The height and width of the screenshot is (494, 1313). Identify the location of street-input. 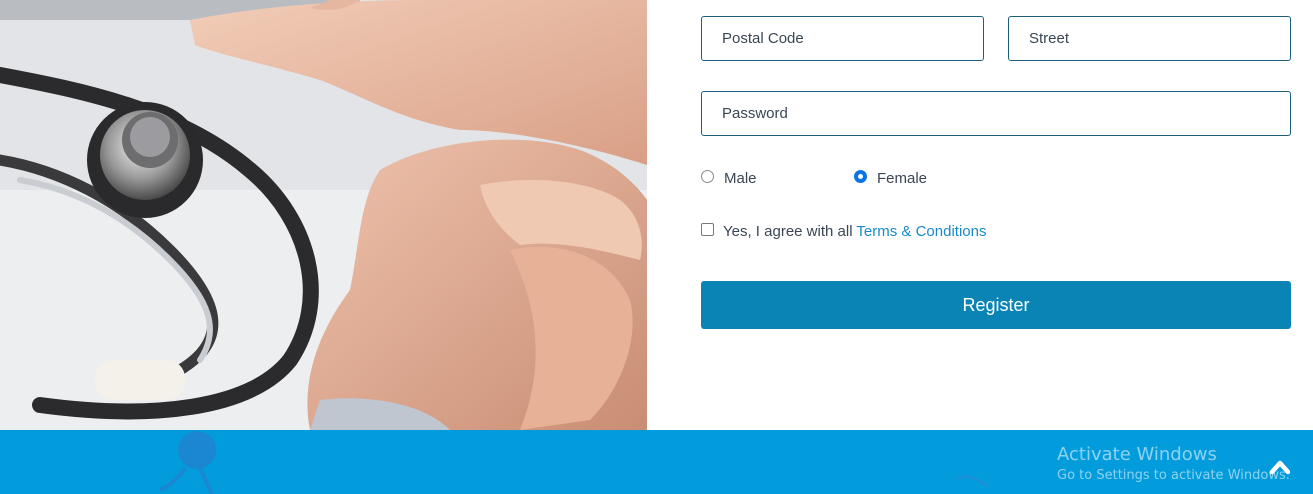
(1149, 38).